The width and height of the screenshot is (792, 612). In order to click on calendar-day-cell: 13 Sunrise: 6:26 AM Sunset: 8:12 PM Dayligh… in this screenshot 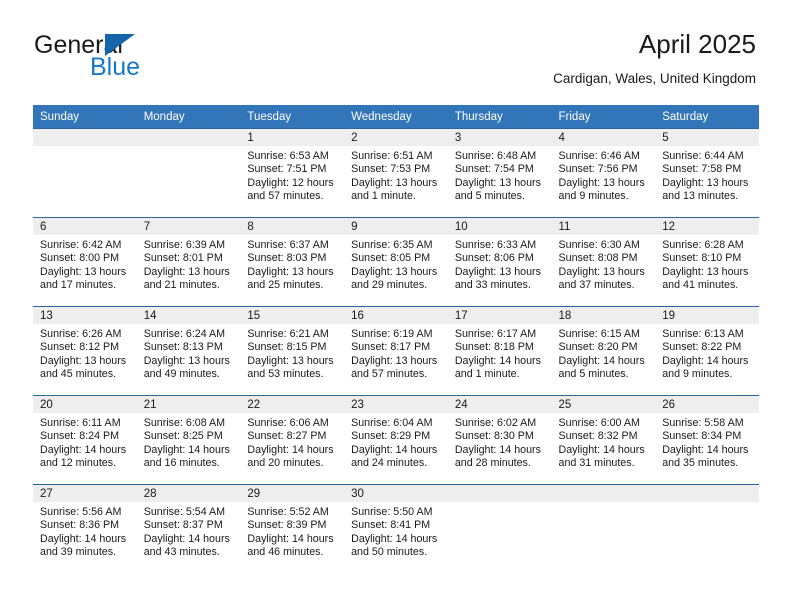, I will do `click(85, 351)`.